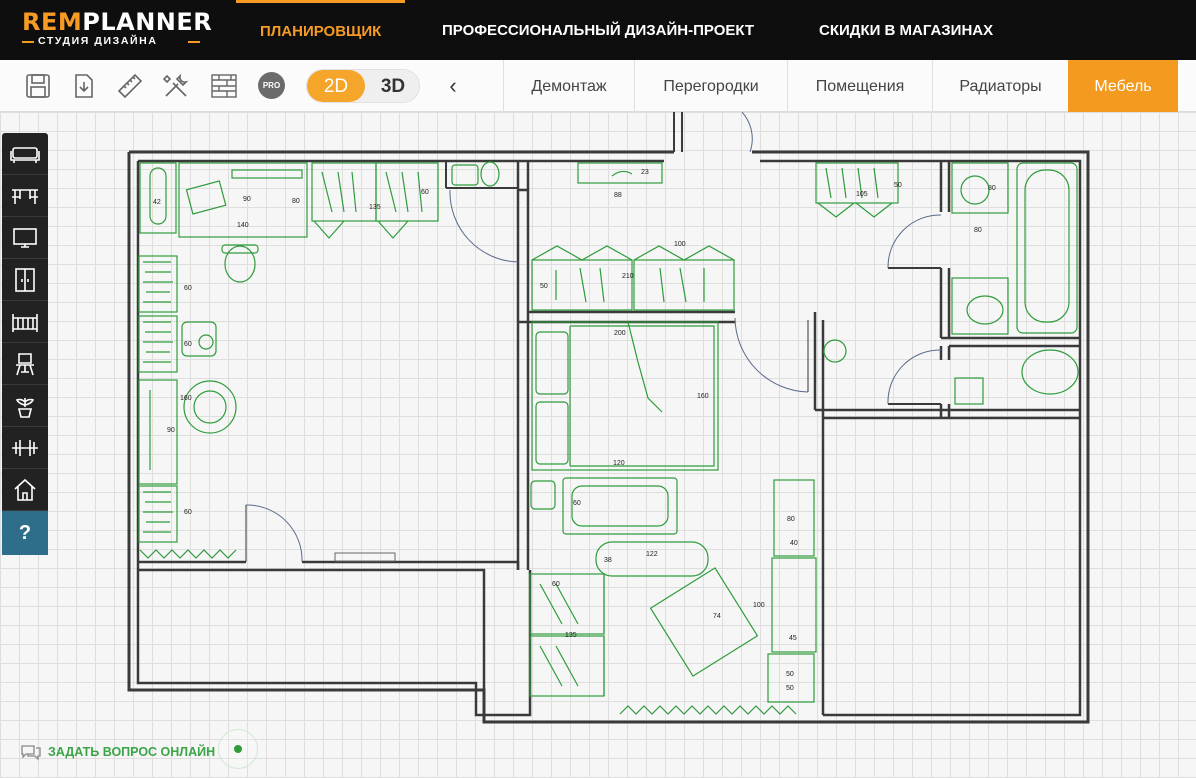  Describe the element at coordinates (25, 238) in the screenshot. I see `tv-icon` at that location.